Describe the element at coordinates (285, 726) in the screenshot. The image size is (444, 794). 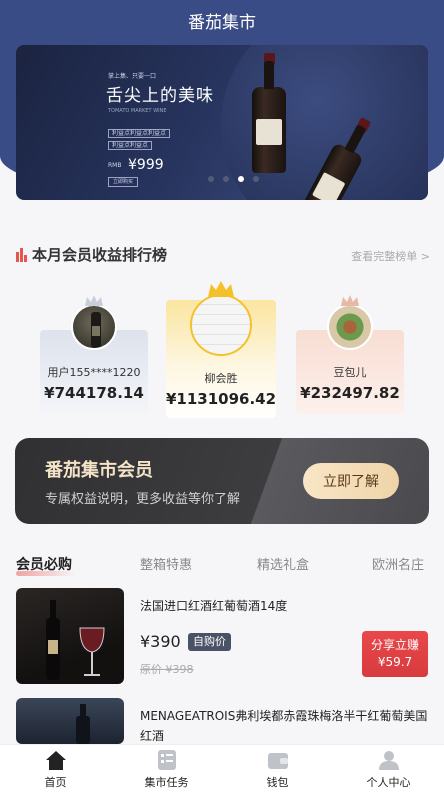
I see `product-name: MENAGEATROIS弗利埃都赤霞珠梅洛半干红葡萄美国红酒` at that location.